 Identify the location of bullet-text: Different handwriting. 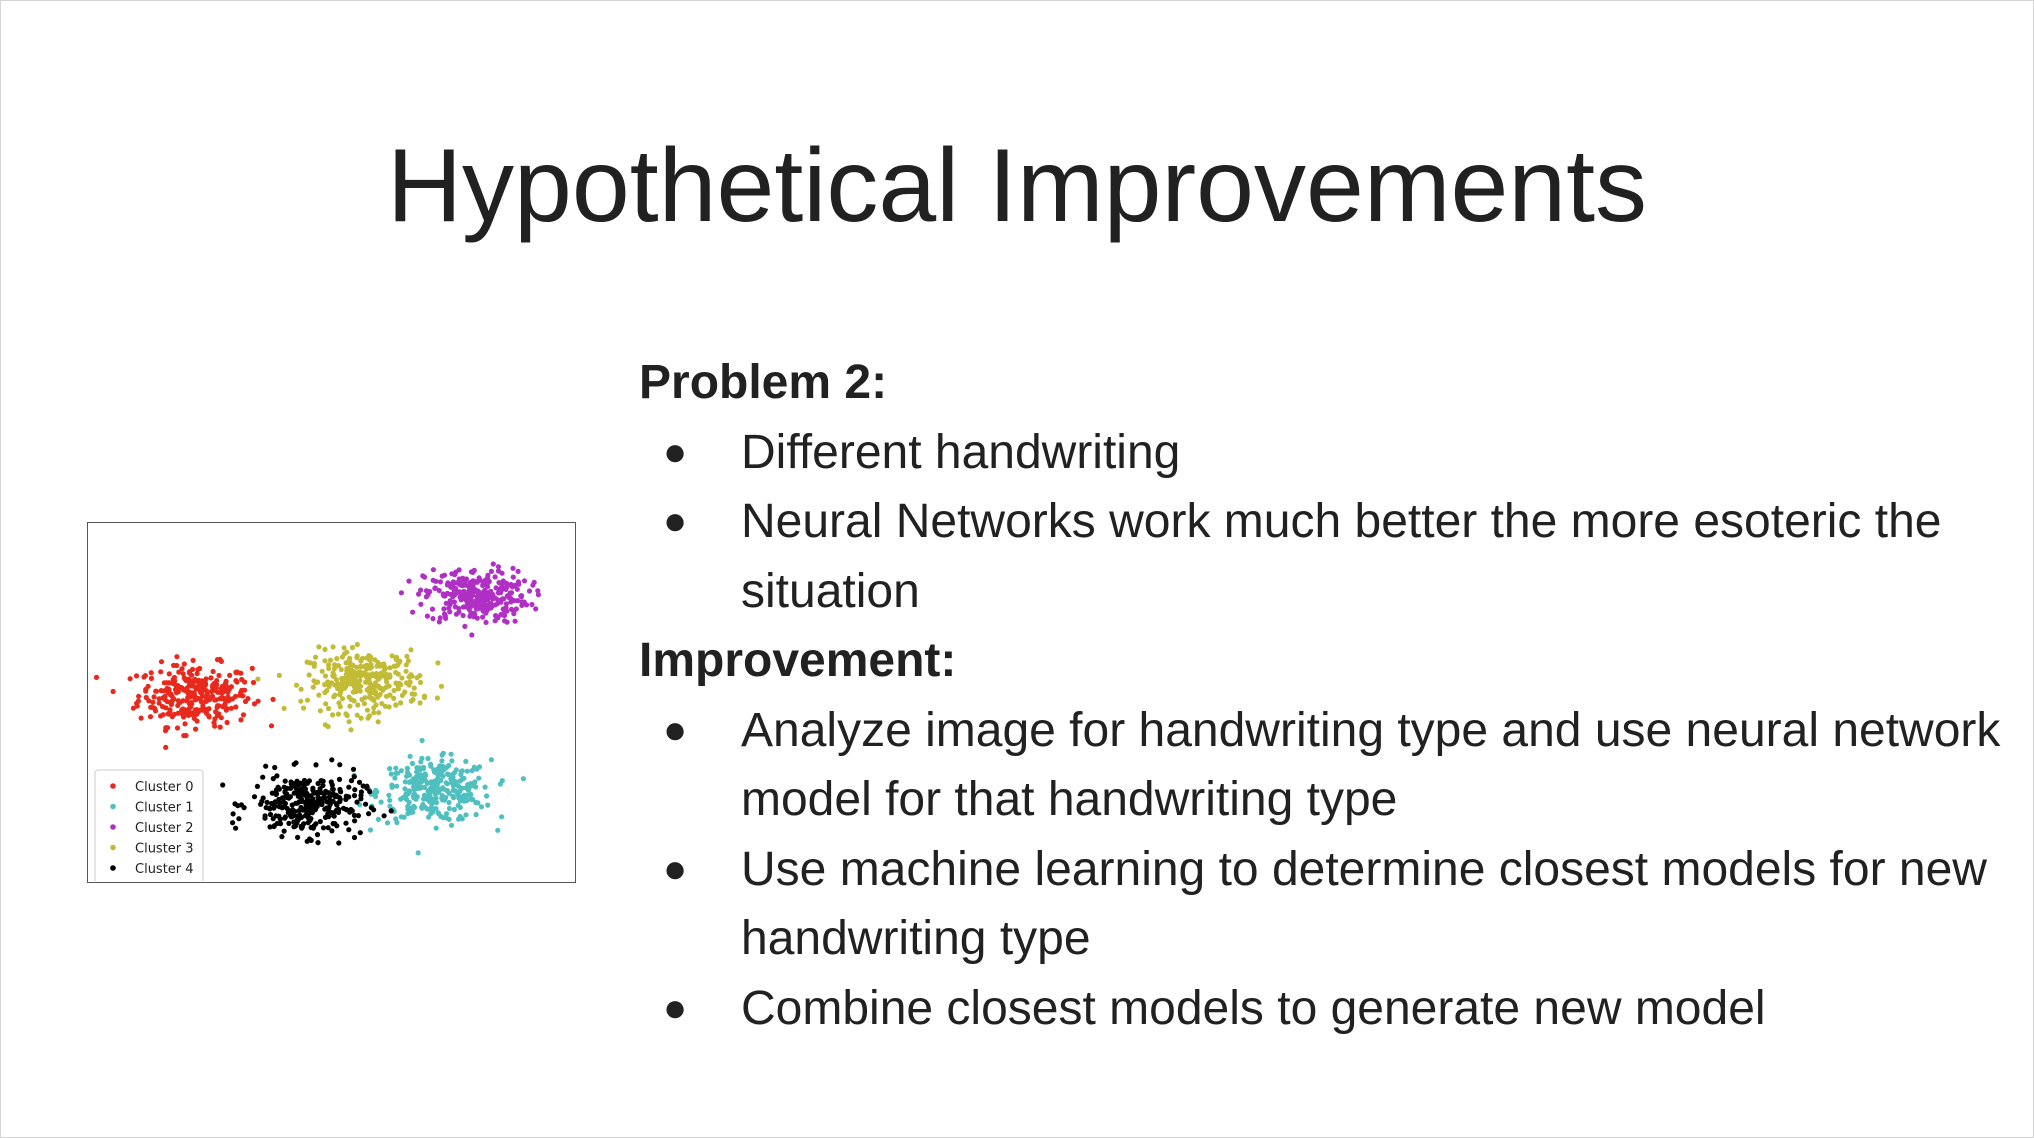
(961, 452).